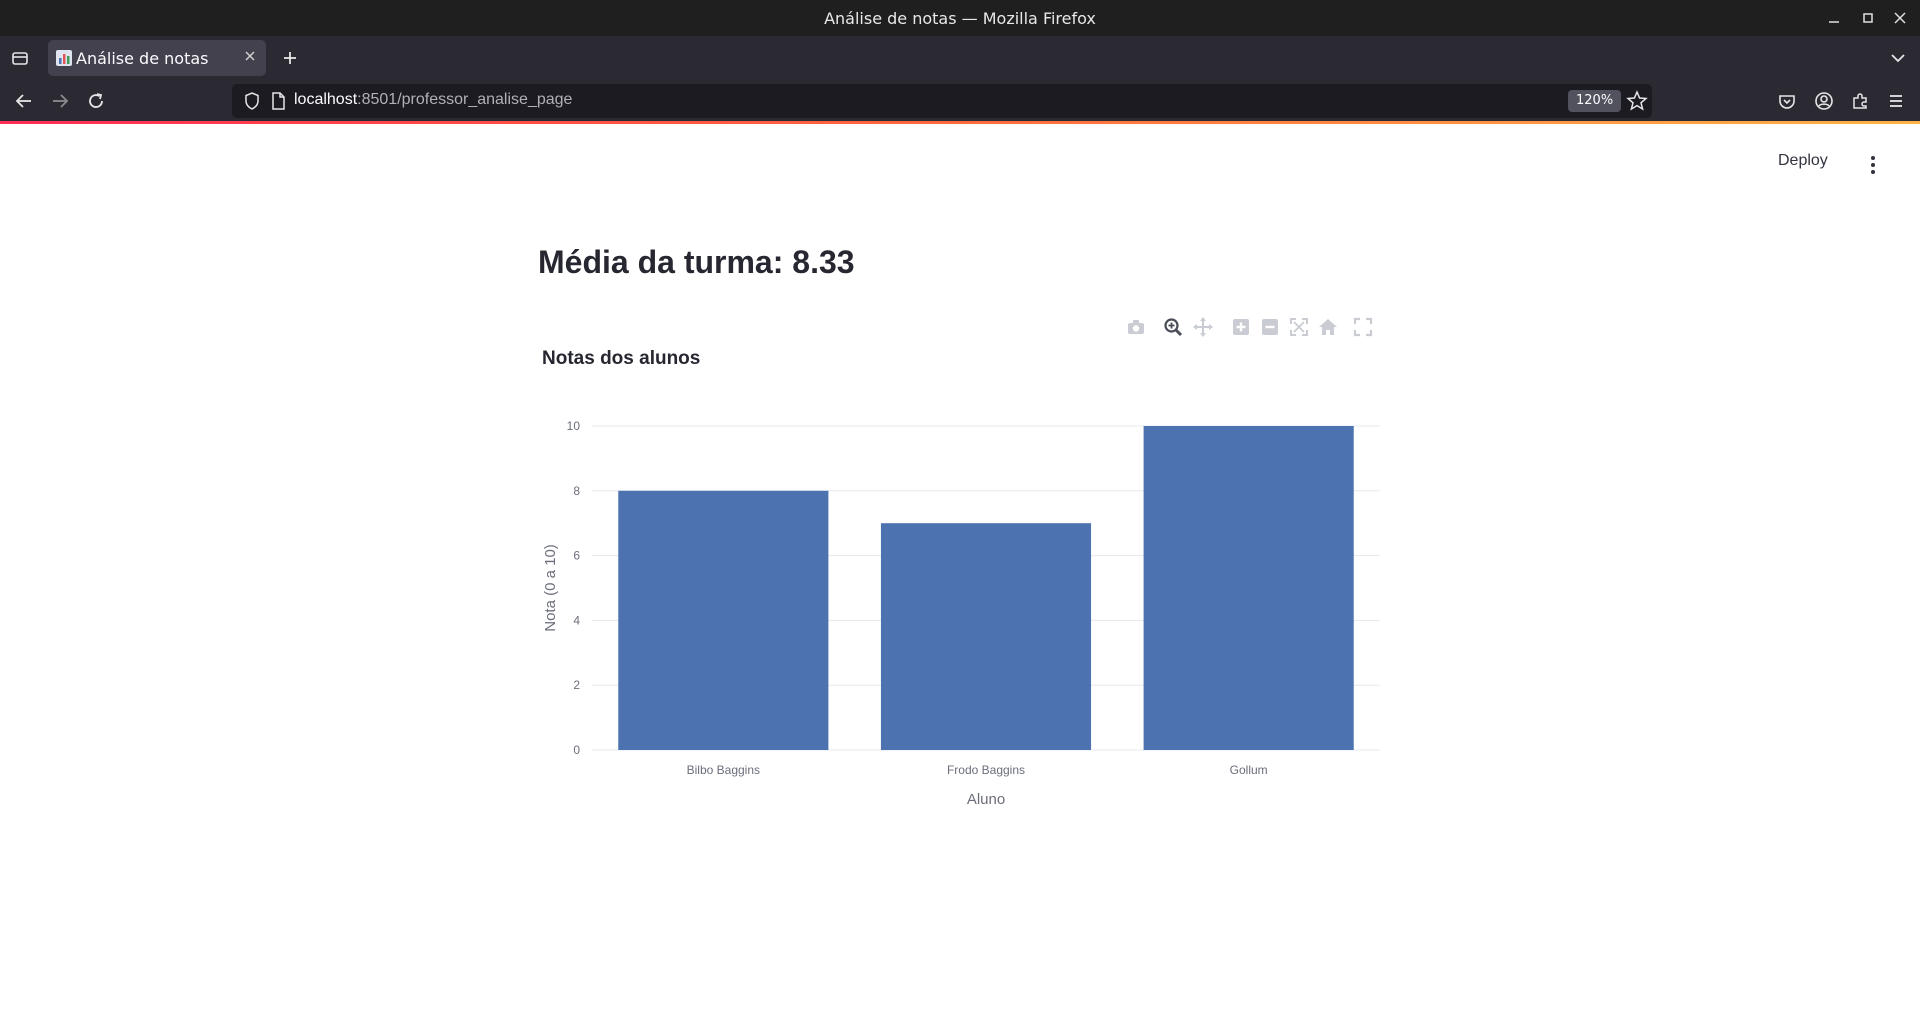  What do you see at coordinates (1595, 101) in the screenshot?
I see `zoom-level-badge: 120%` at bounding box center [1595, 101].